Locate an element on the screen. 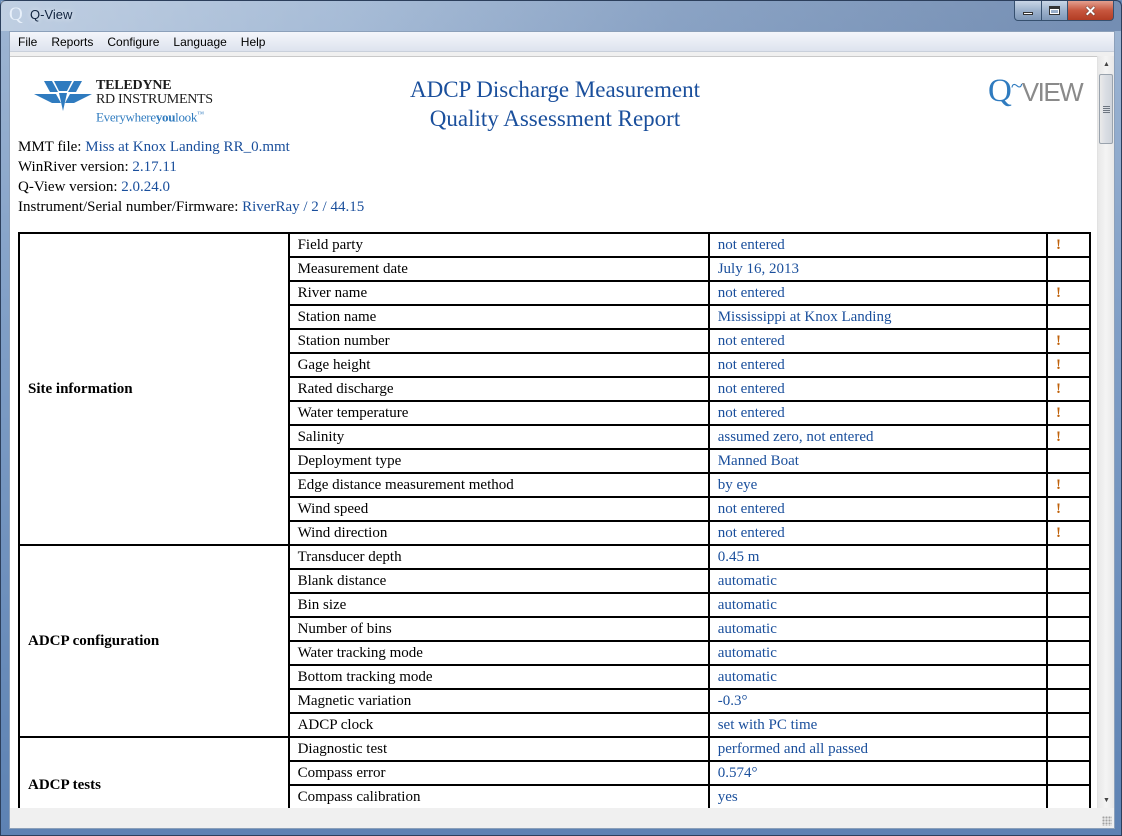 The width and height of the screenshot is (1122, 836). resize-grip-icon is located at coordinates (1107, 821).